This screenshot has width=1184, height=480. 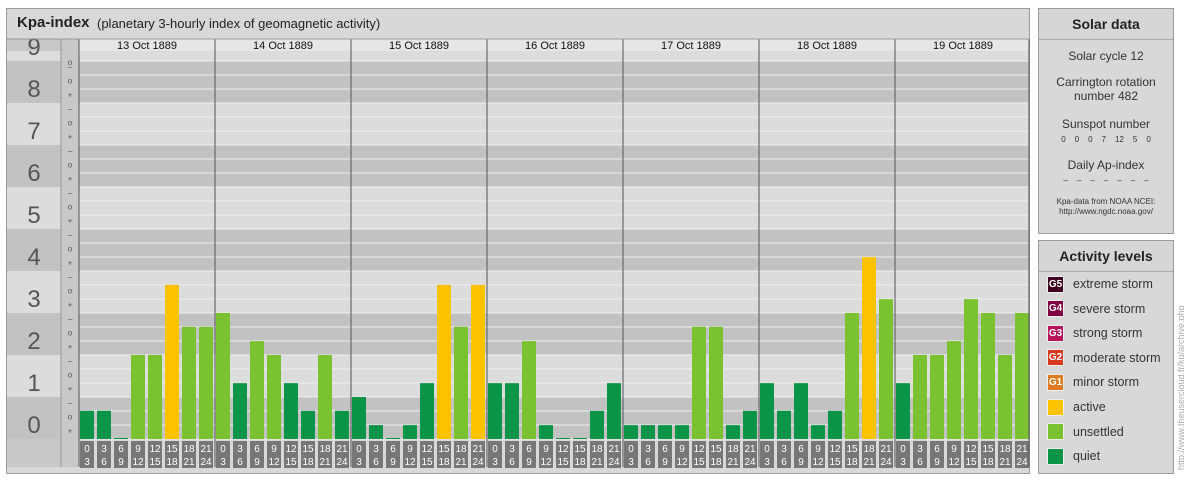 I want to click on legend-item: G1 minor storm, so click(x=1093, y=382).